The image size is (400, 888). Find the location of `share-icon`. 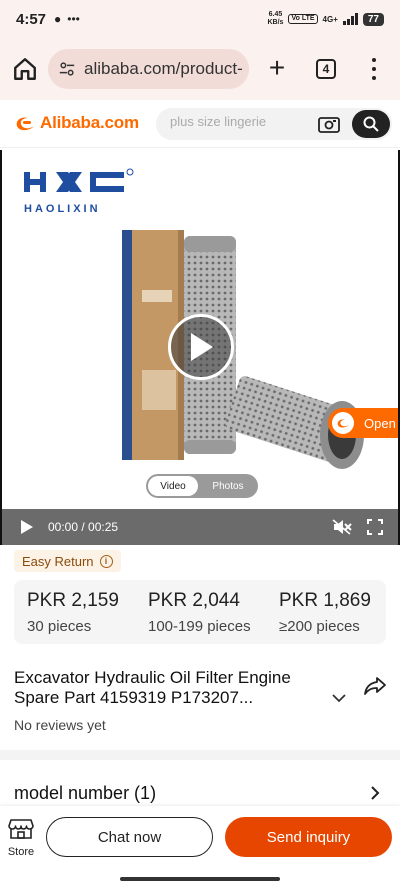

share-icon is located at coordinates (375, 686).